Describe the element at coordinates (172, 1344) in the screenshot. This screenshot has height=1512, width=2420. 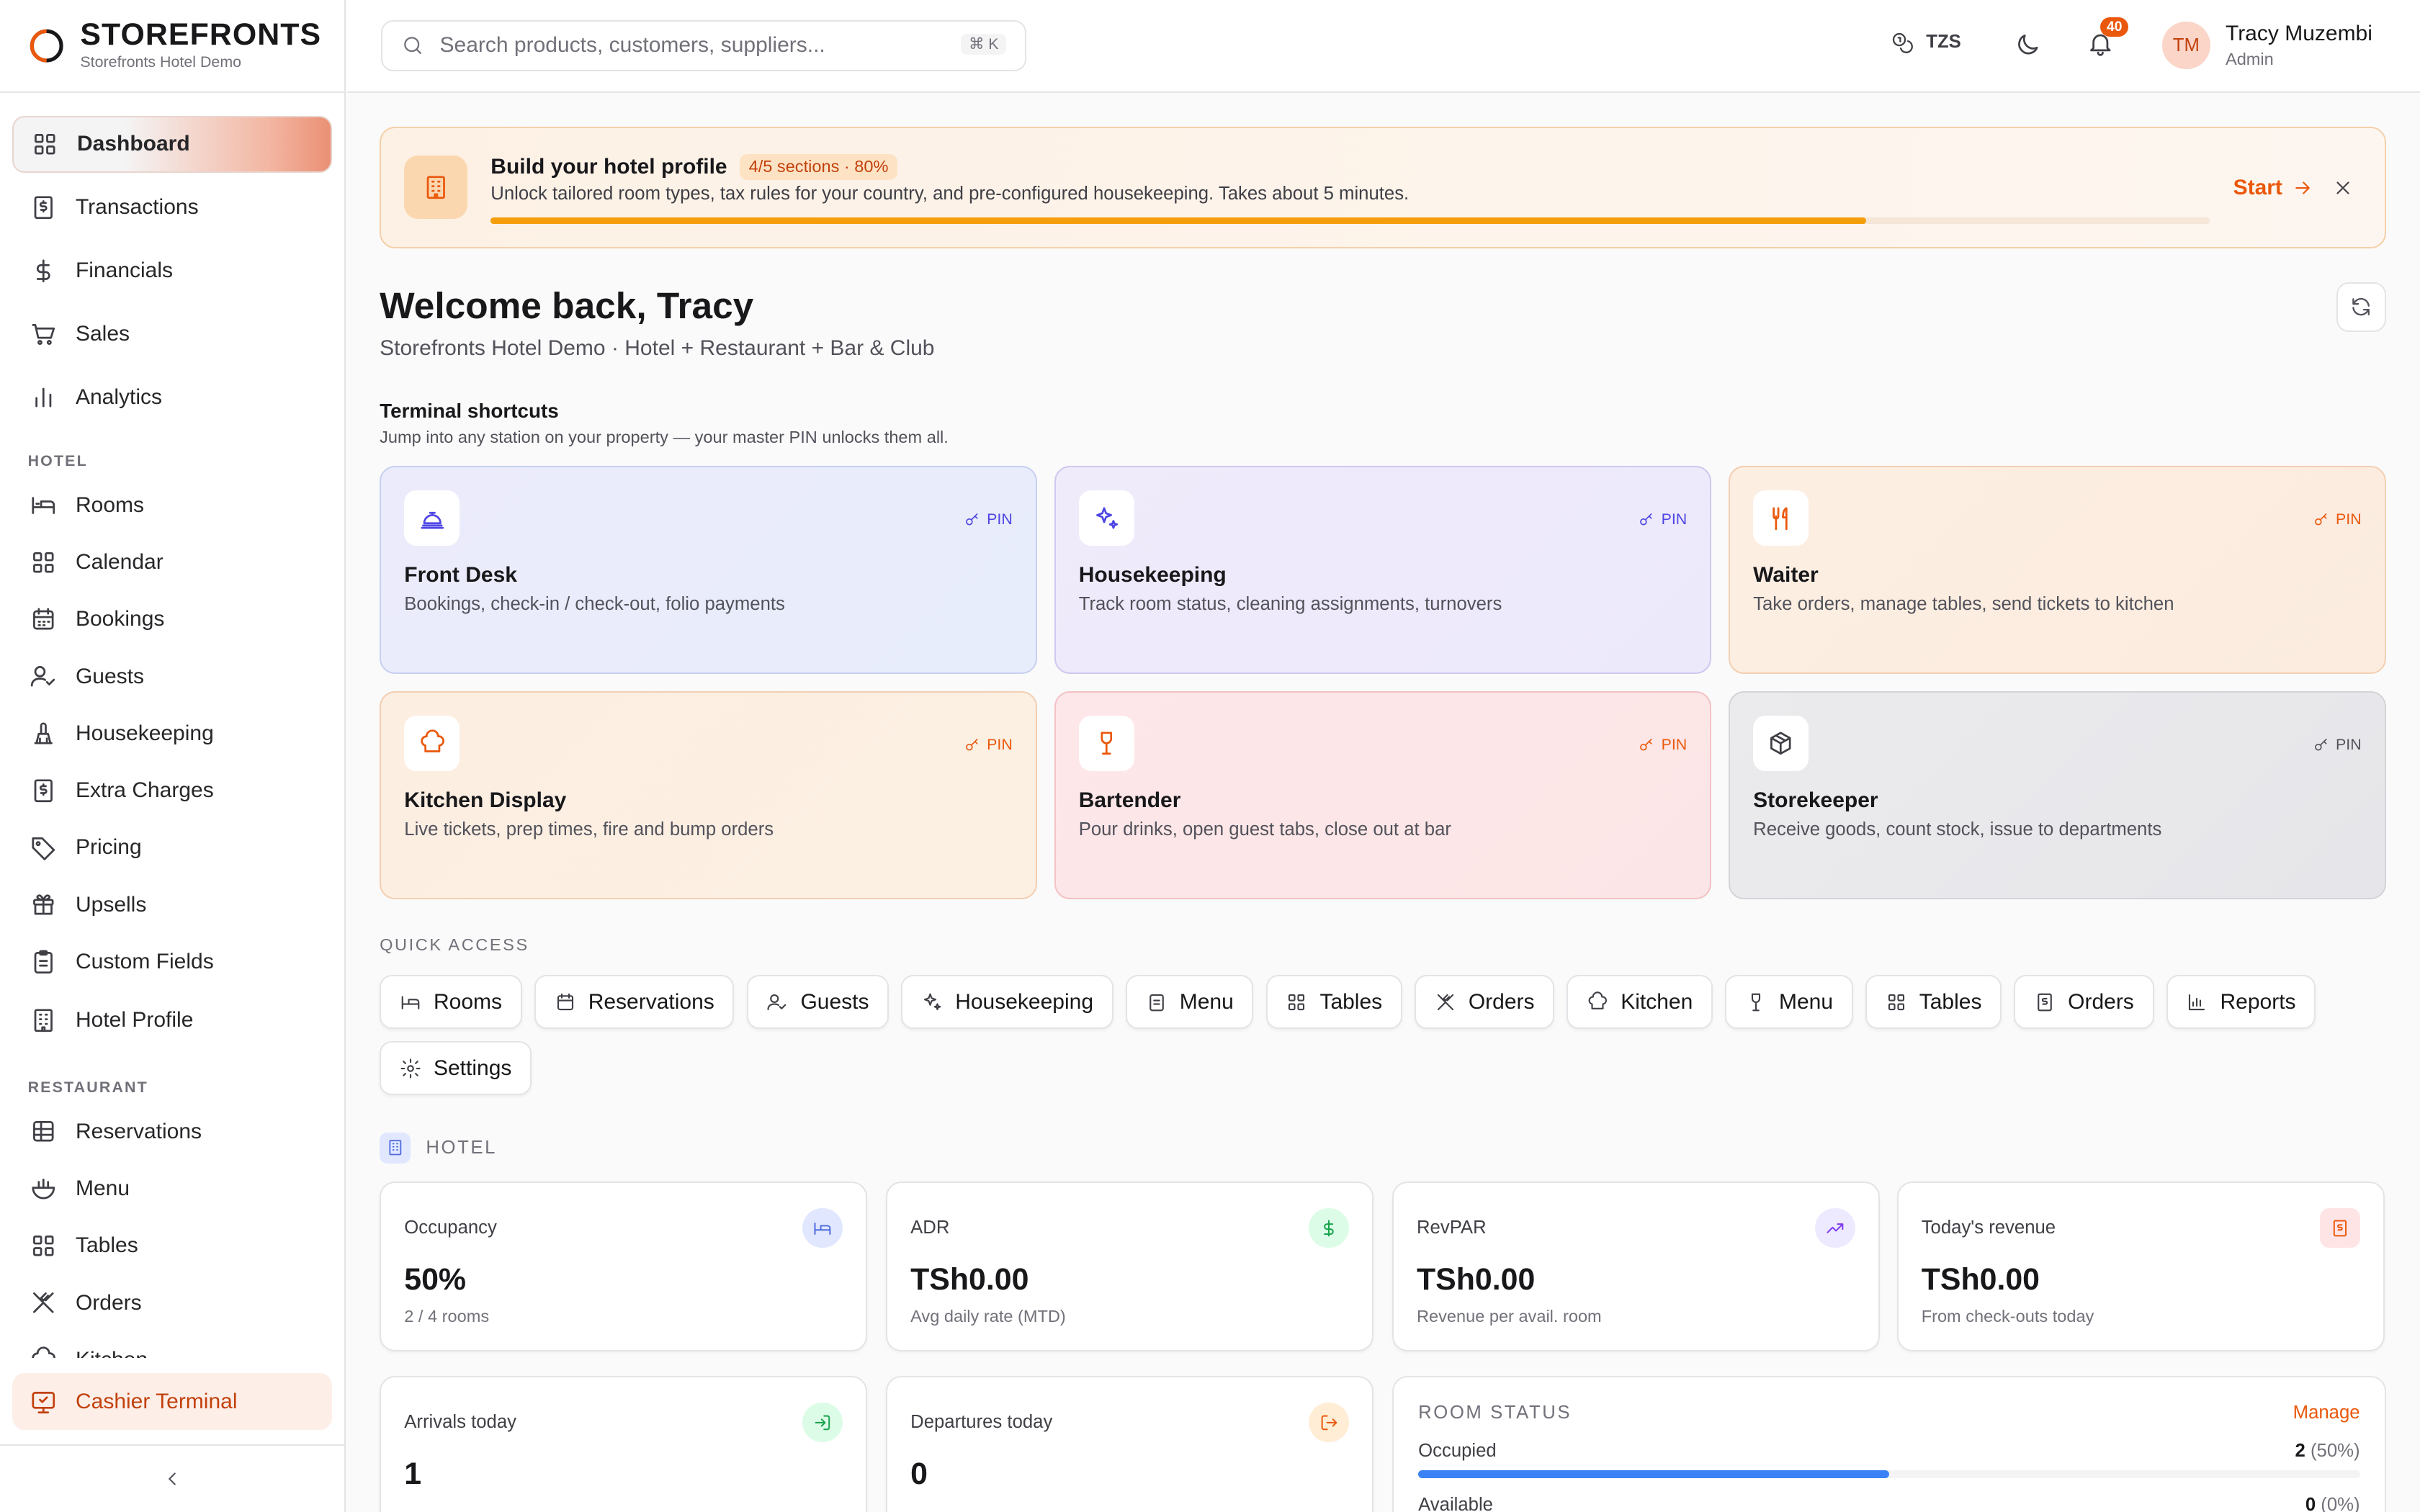
I see `sidebar-item-kitchen: Kitchen` at that location.